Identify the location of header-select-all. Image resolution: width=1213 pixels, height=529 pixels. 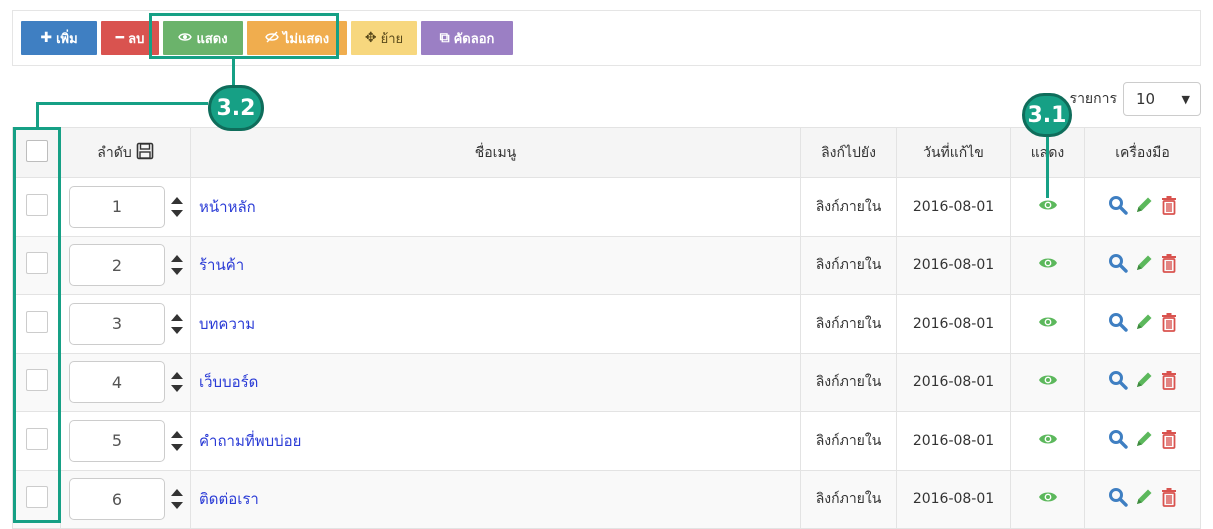
(36, 152).